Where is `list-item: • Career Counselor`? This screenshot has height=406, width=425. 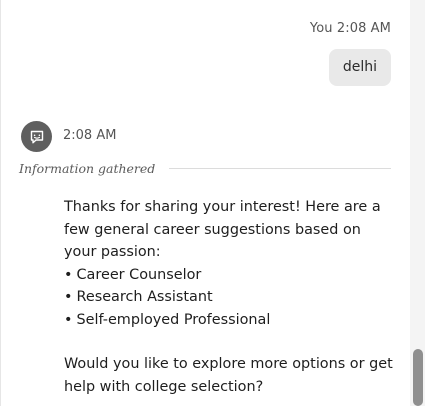 list-item: • Career Counselor is located at coordinates (229, 275).